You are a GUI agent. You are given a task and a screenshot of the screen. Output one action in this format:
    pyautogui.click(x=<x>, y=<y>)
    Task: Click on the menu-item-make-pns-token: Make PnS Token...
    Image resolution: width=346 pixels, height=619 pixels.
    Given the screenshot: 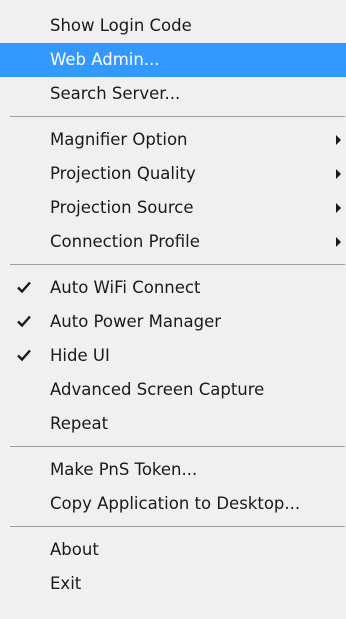 What is the action you would take?
    pyautogui.click(x=173, y=470)
    